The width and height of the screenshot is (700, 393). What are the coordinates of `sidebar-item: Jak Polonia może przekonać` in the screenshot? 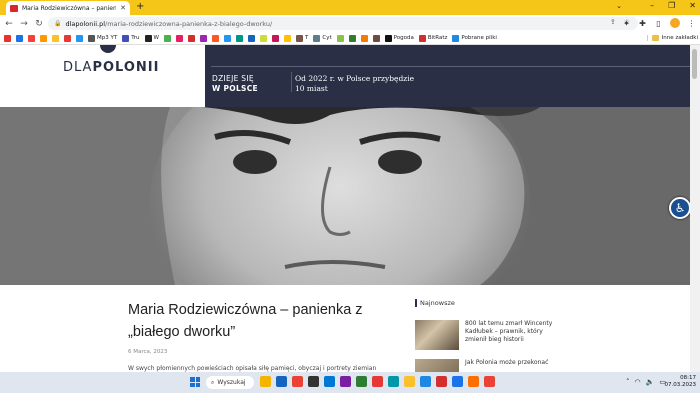 It's located at (486, 365).